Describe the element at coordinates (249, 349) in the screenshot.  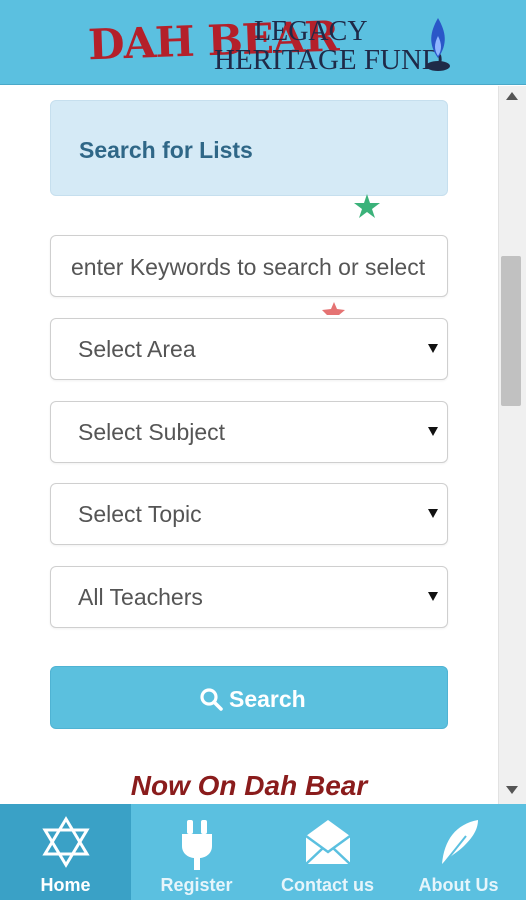
I see `area-select: Select Area` at that location.